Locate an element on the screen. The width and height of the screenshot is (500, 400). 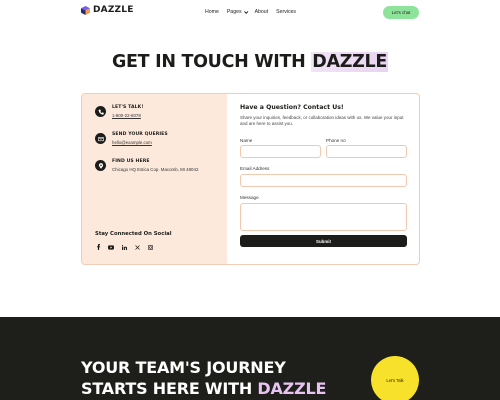
lets-chat-button: Let's chat is located at coordinates (401, 12).